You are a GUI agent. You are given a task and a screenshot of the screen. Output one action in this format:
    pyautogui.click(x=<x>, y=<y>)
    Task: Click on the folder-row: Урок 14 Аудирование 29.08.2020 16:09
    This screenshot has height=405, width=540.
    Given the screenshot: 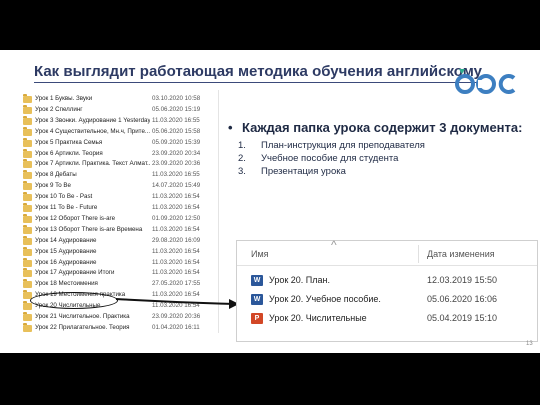 What is the action you would take?
    pyautogui.click(x=118, y=240)
    